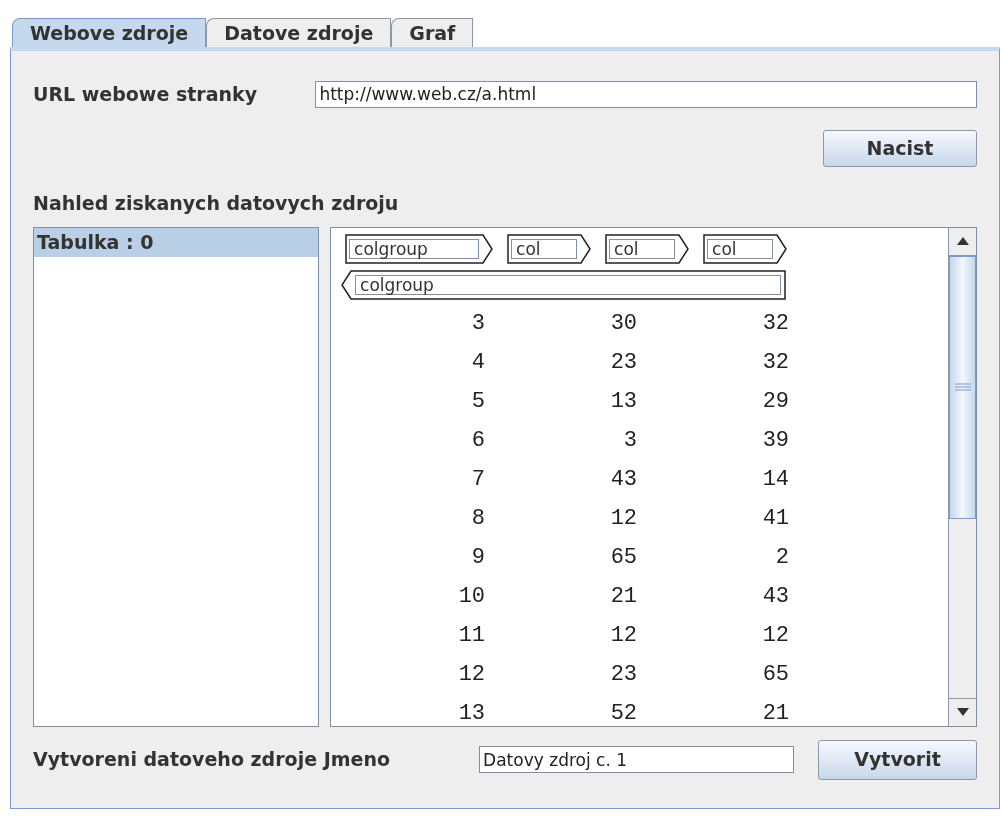  What do you see at coordinates (962, 387) in the screenshot?
I see `scrollbar-thumb` at bounding box center [962, 387].